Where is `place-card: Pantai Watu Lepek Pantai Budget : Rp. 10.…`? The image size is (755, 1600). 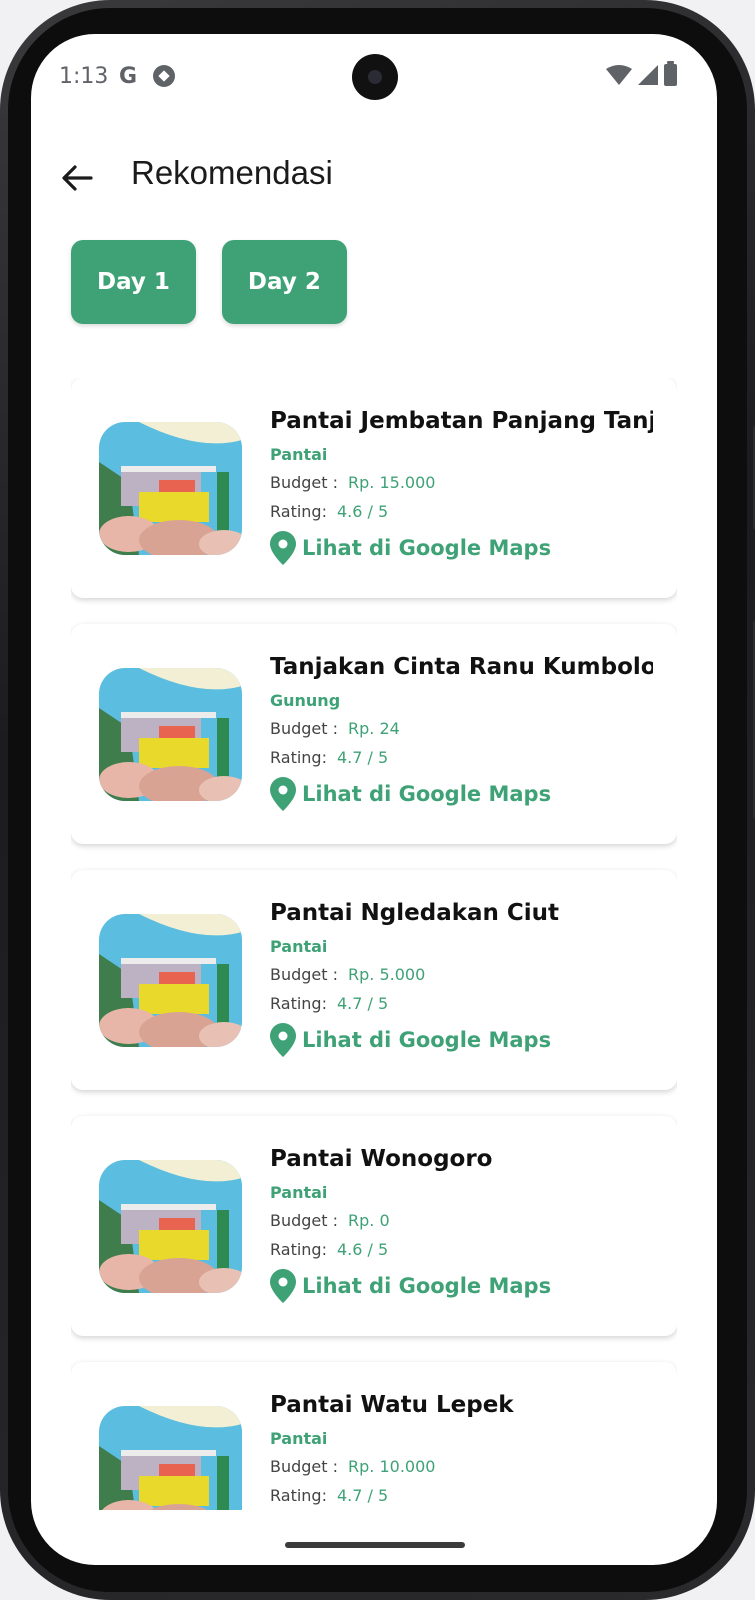 place-card: Pantai Watu Lepek Pantai Budget : Rp. 10.… is located at coordinates (374, 1436).